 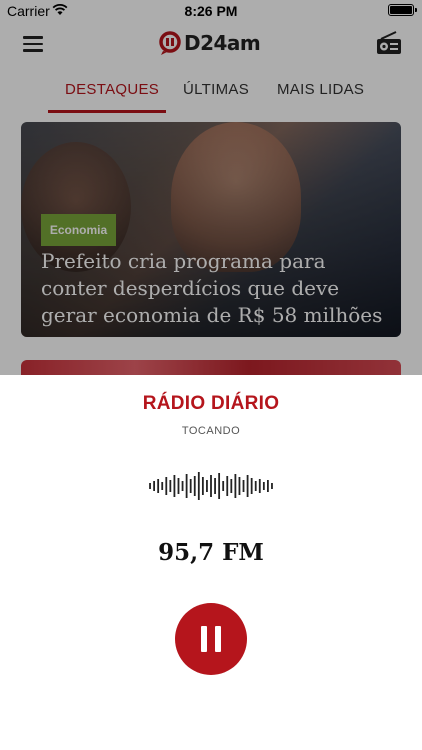 I want to click on station-frequency: 95,7 FM, so click(x=211, y=552).